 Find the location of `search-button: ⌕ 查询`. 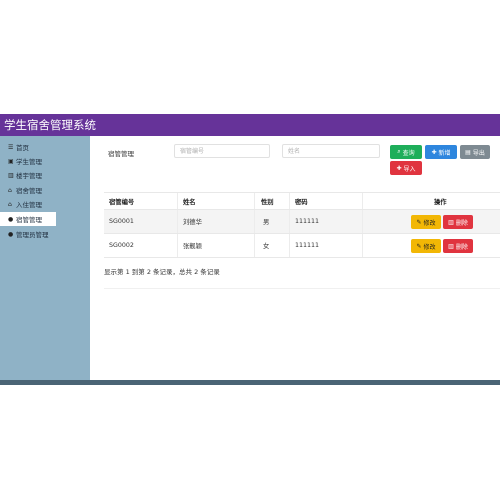

search-button: ⌕ 查询 is located at coordinates (406, 152).